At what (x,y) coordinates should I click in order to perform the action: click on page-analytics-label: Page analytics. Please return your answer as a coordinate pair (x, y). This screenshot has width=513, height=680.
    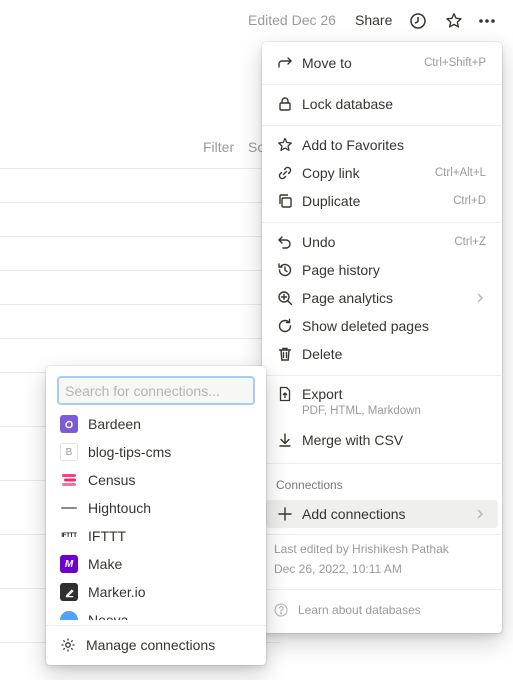
    Looking at the image, I should click on (348, 298).